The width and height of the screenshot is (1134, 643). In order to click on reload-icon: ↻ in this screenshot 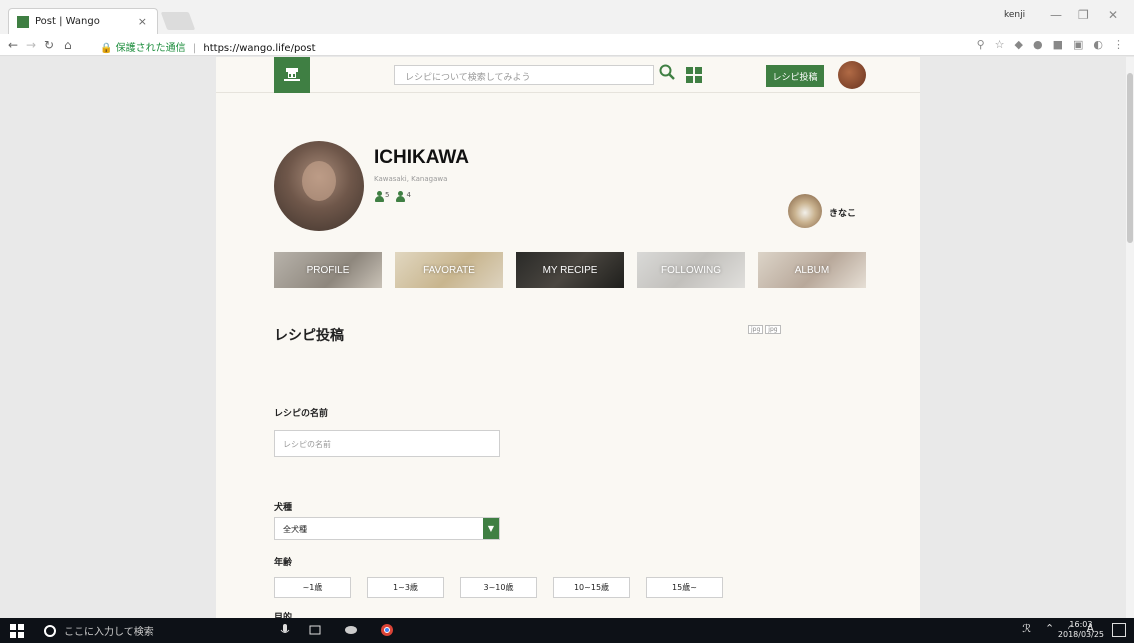, I will do `click(49, 45)`.